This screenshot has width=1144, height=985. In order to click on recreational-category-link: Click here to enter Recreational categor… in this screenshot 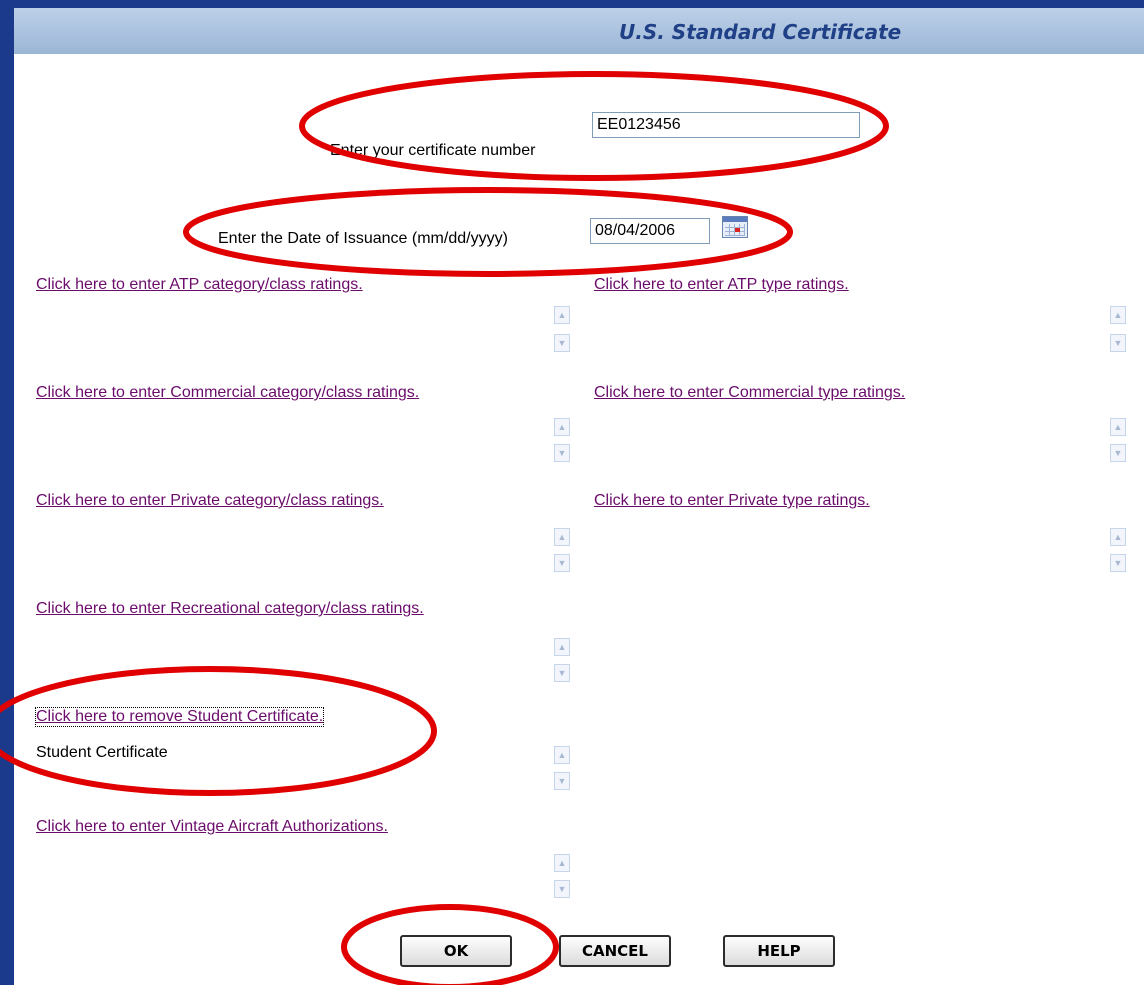, I will do `click(230, 609)`.